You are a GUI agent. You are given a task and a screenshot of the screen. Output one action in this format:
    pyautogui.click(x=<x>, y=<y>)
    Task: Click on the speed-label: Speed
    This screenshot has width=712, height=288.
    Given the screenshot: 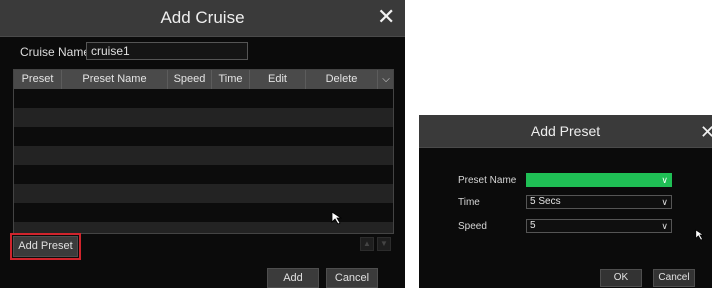 What is the action you would take?
    pyautogui.click(x=472, y=226)
    